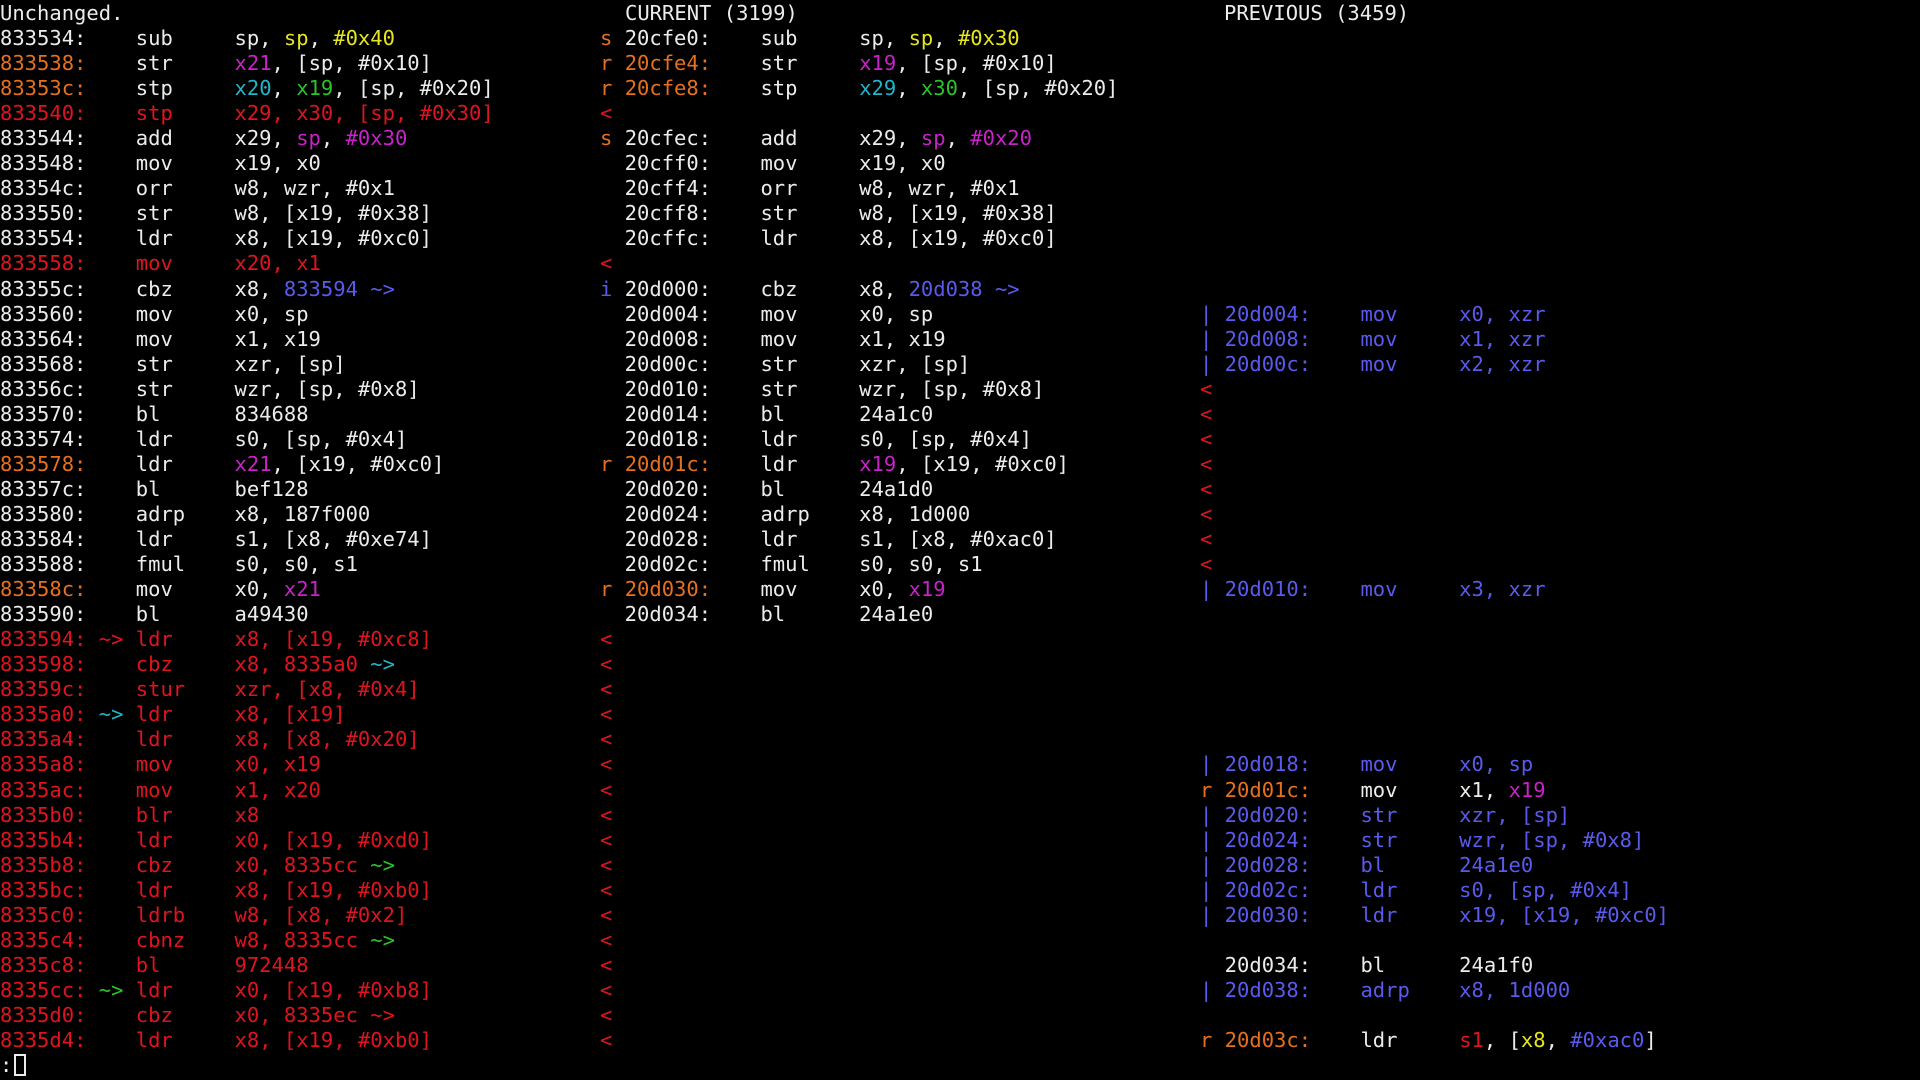 The width and height of the screenshot is (1920, 1080). I want to click on line-segment: 833534: sub sp,, so click(142, 38).